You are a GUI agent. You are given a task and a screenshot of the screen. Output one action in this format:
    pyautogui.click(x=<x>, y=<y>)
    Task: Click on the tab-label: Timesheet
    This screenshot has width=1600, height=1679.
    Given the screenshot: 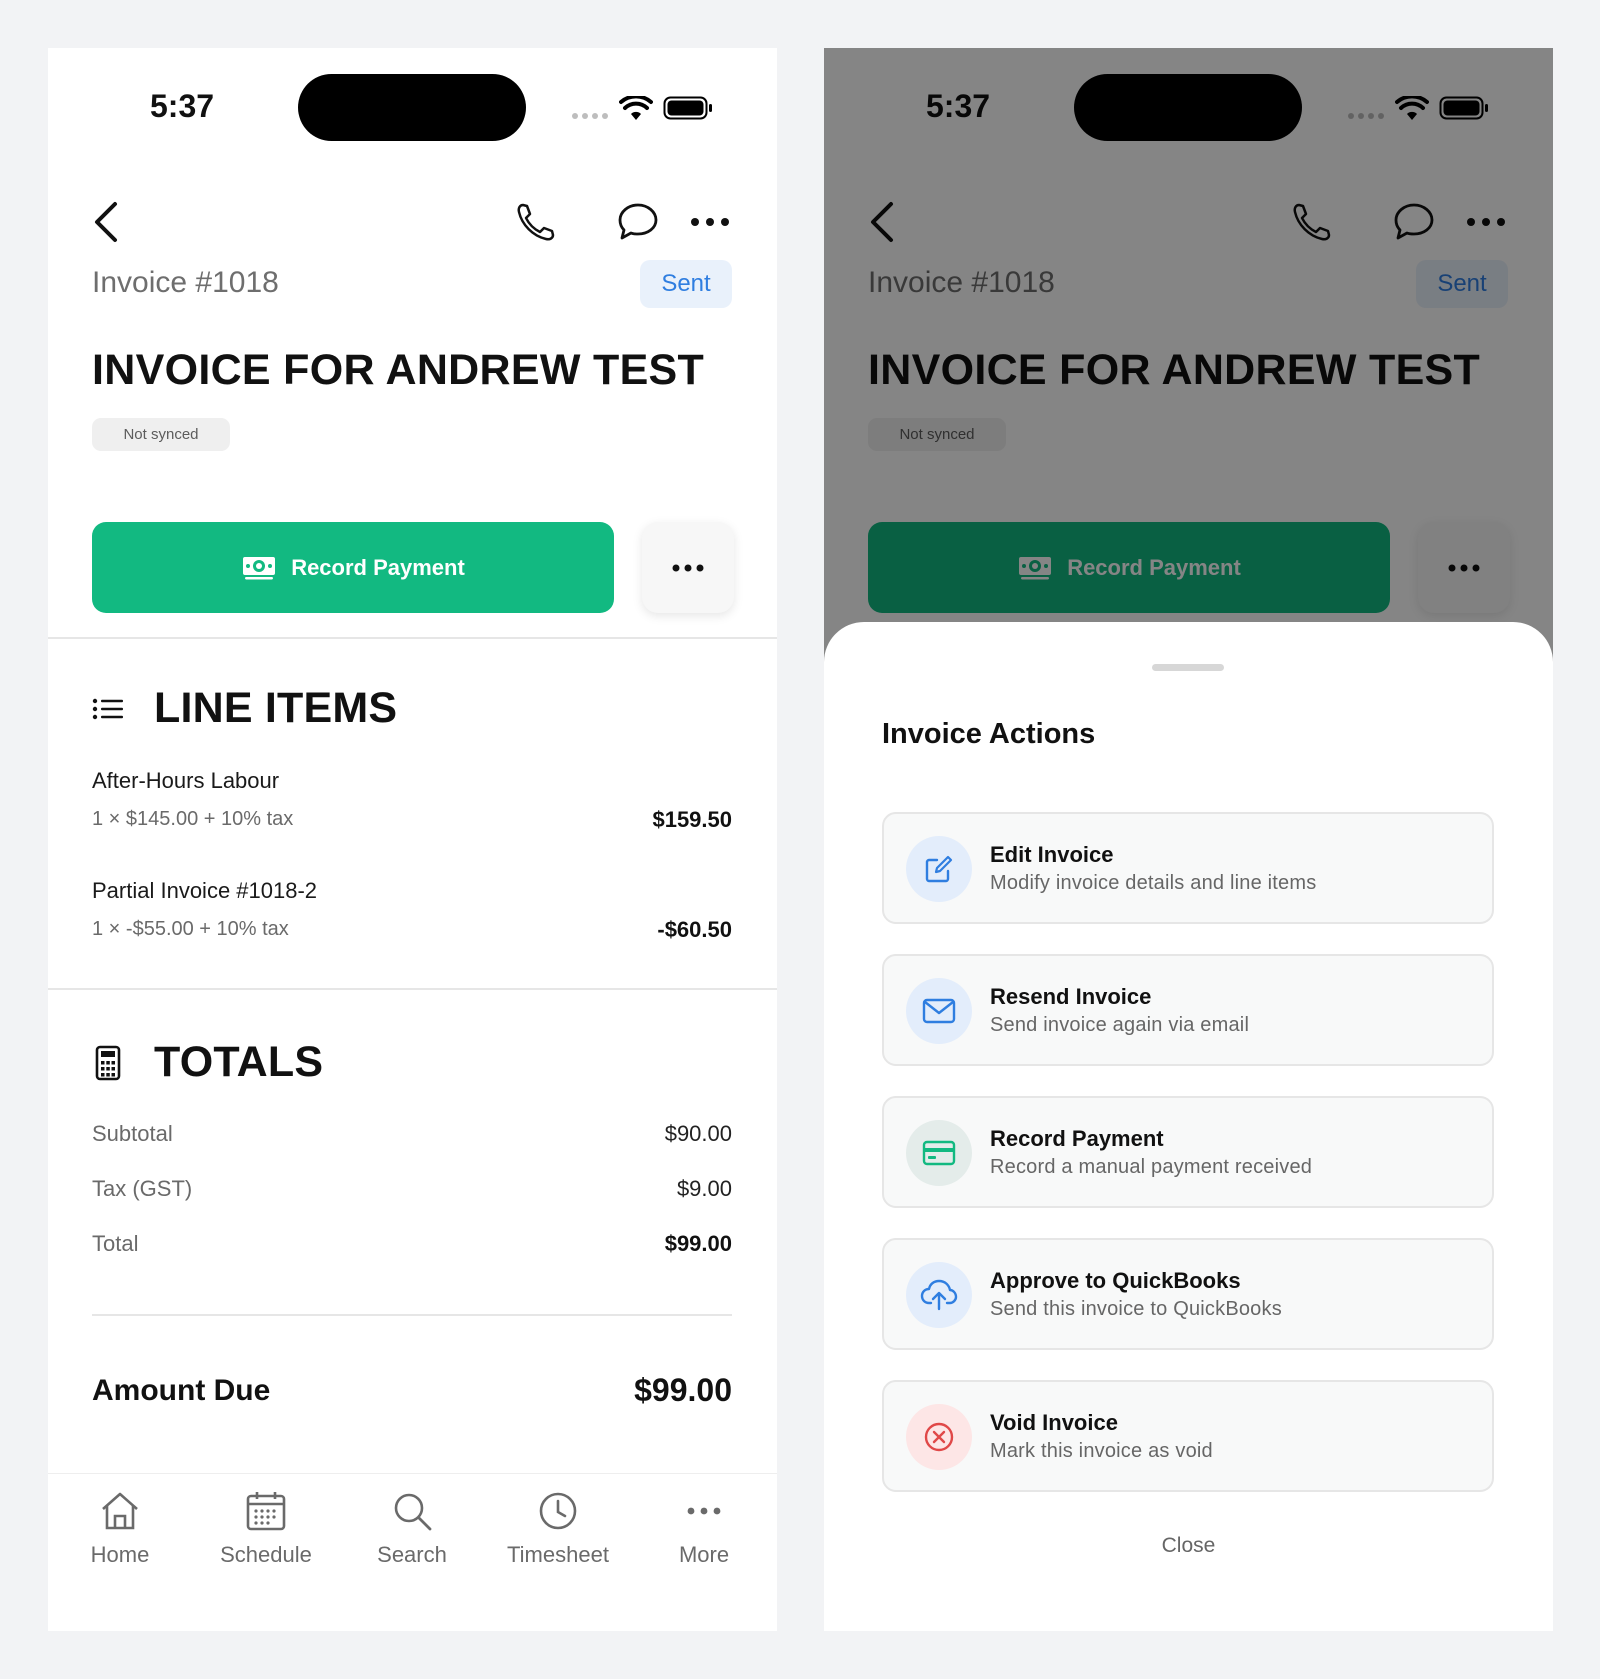 What is the action you would take?
    pyautogui.click(x=558, y=1554)
    